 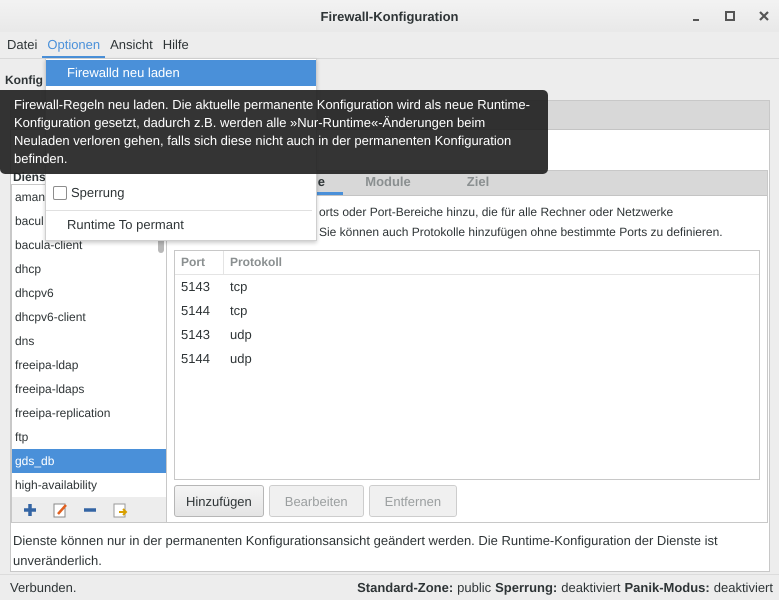 I want to click on load-defaults-icon, so click(x=120, y=510).